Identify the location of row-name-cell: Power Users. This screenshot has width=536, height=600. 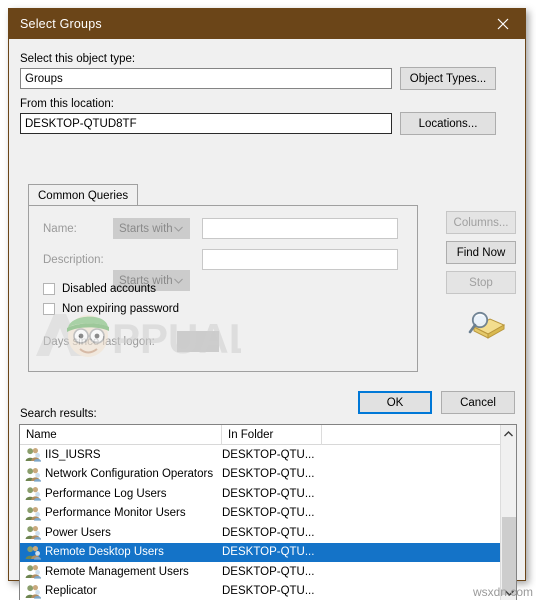
(121, 532).